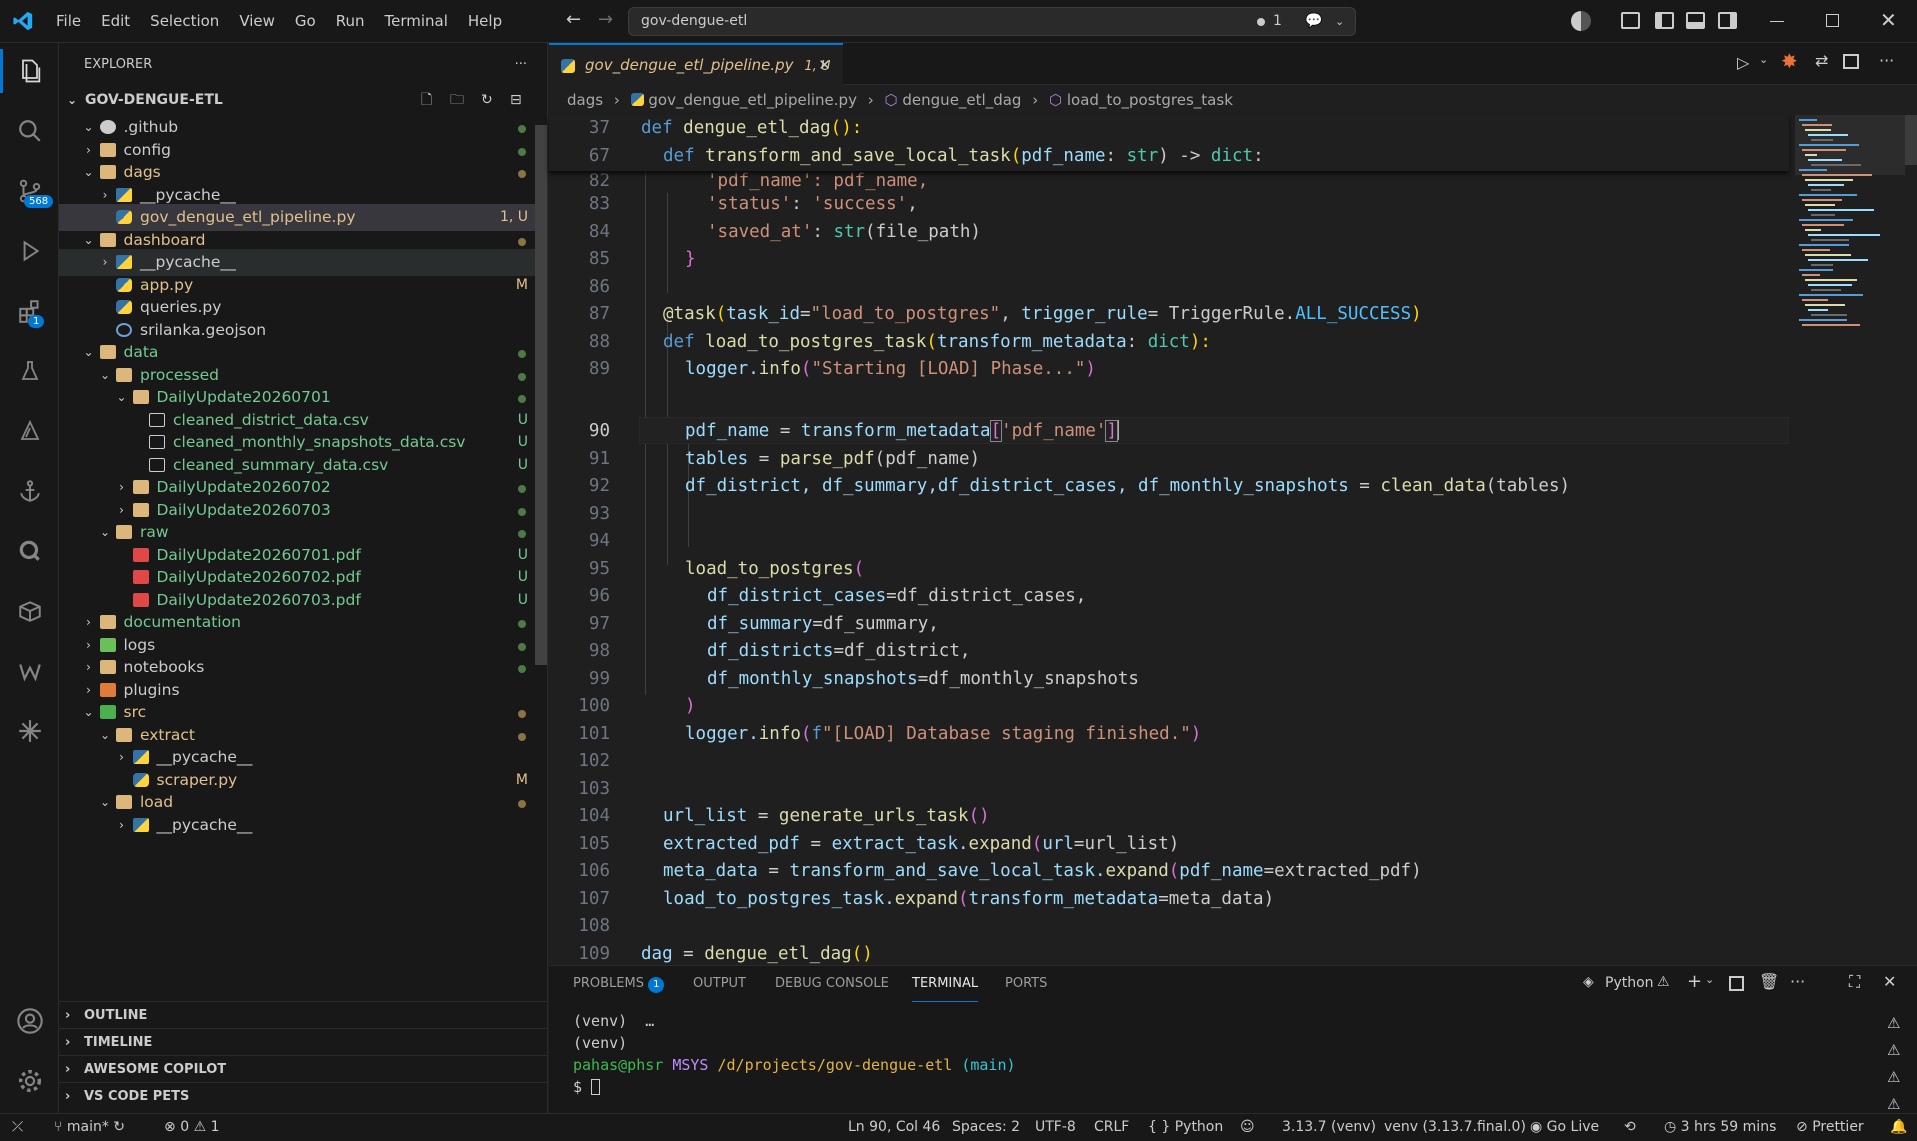  I want to click on tab-problems: PROBLEMS 1, so click(619, 984).